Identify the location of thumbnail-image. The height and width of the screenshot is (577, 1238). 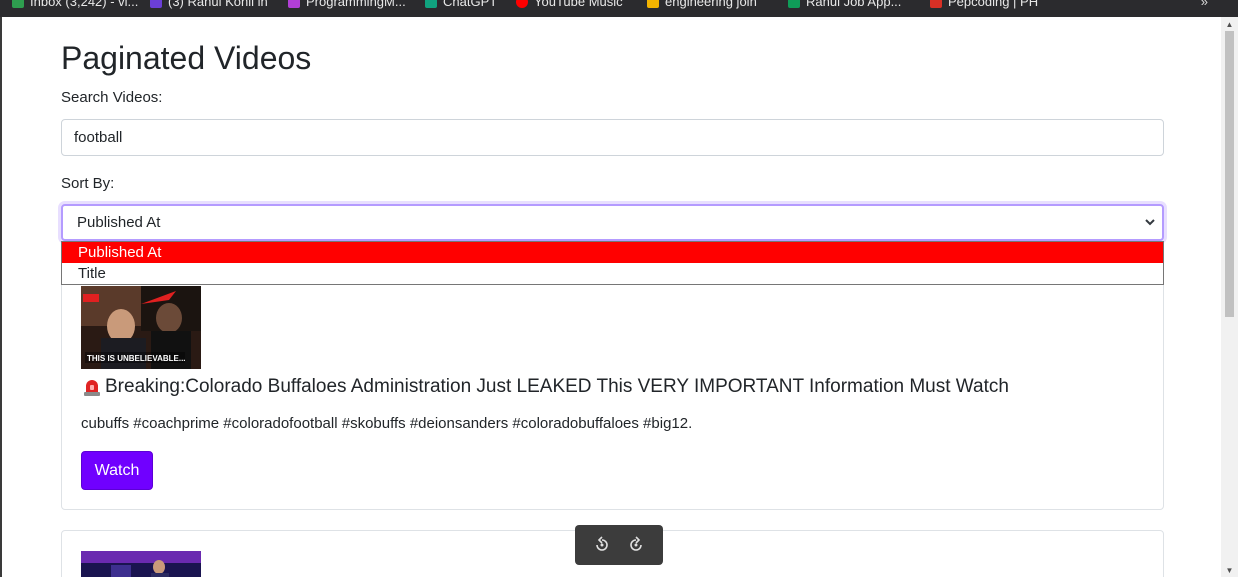
(141, 564).